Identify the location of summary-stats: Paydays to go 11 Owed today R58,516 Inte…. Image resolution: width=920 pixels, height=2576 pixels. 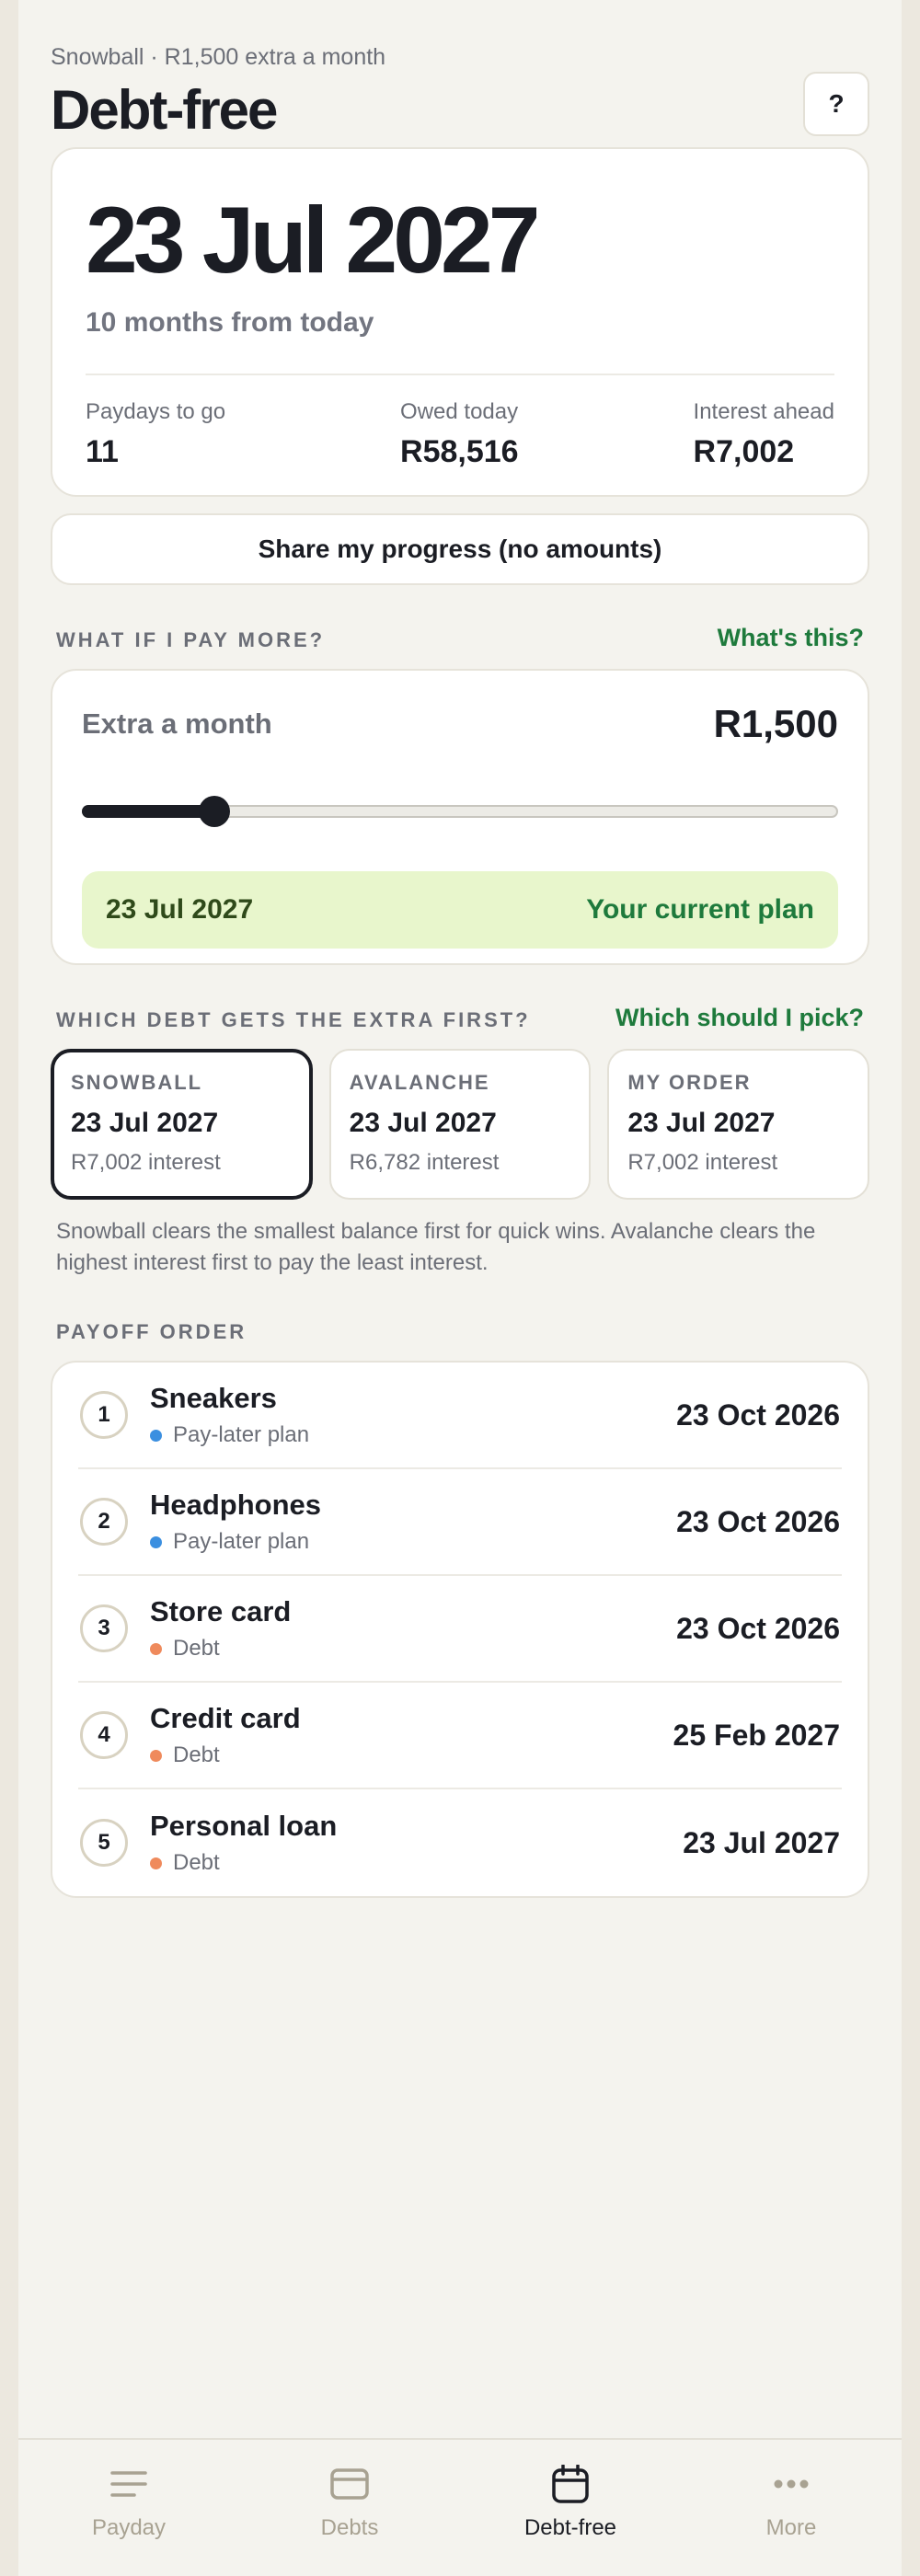
(460, 434).